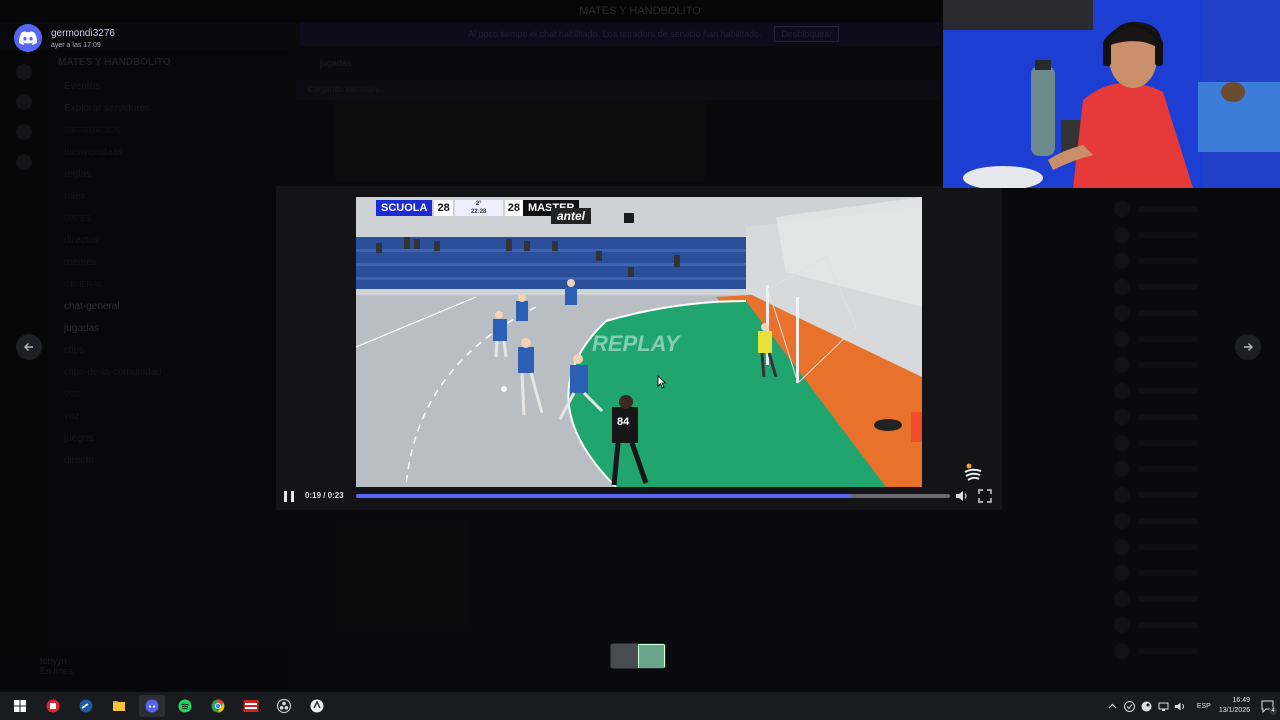  I want to click on taskbar-app-white, so click(317, 706).